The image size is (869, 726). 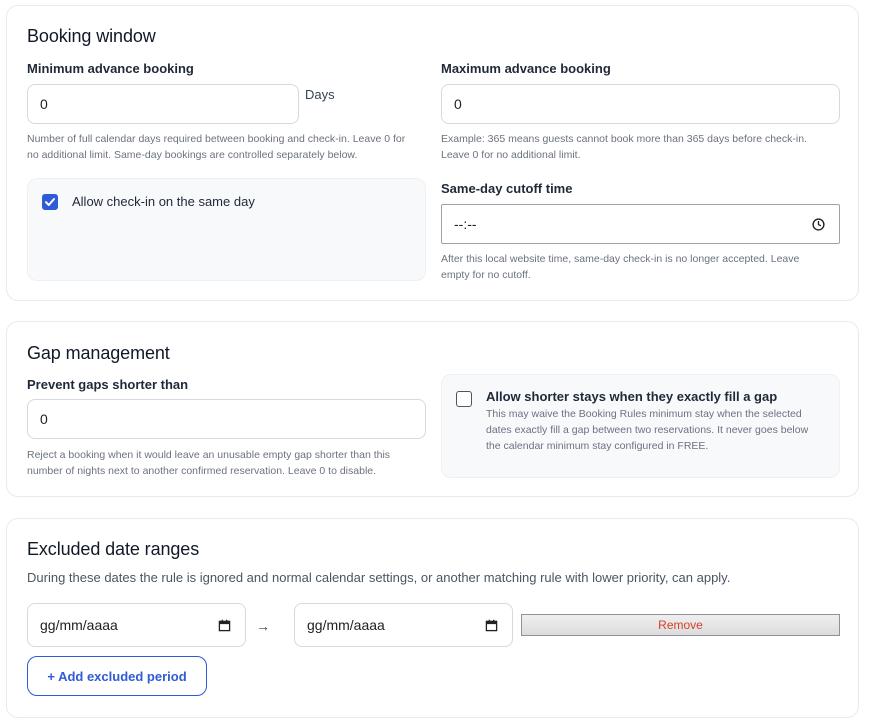 I want to click on cutoff-help-line2: empty for no cutoff., so click(x=486, y=275).